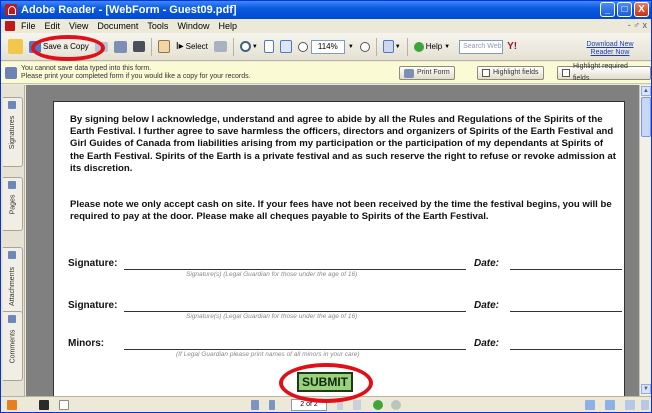  What do you see at coordinates (28, 26) in the screenshot?
I see `menu-file: File` at bounding box center [28, 26].